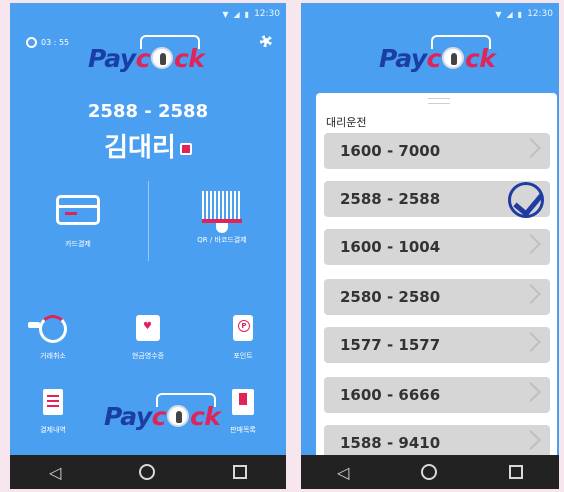  Describe the element at coordinates (148, 221) in the screenshot. I see `divider` at that location.